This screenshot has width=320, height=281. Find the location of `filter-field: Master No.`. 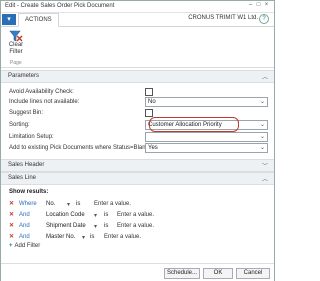

filter-field: Master No. is located at coordinates (60, 237).